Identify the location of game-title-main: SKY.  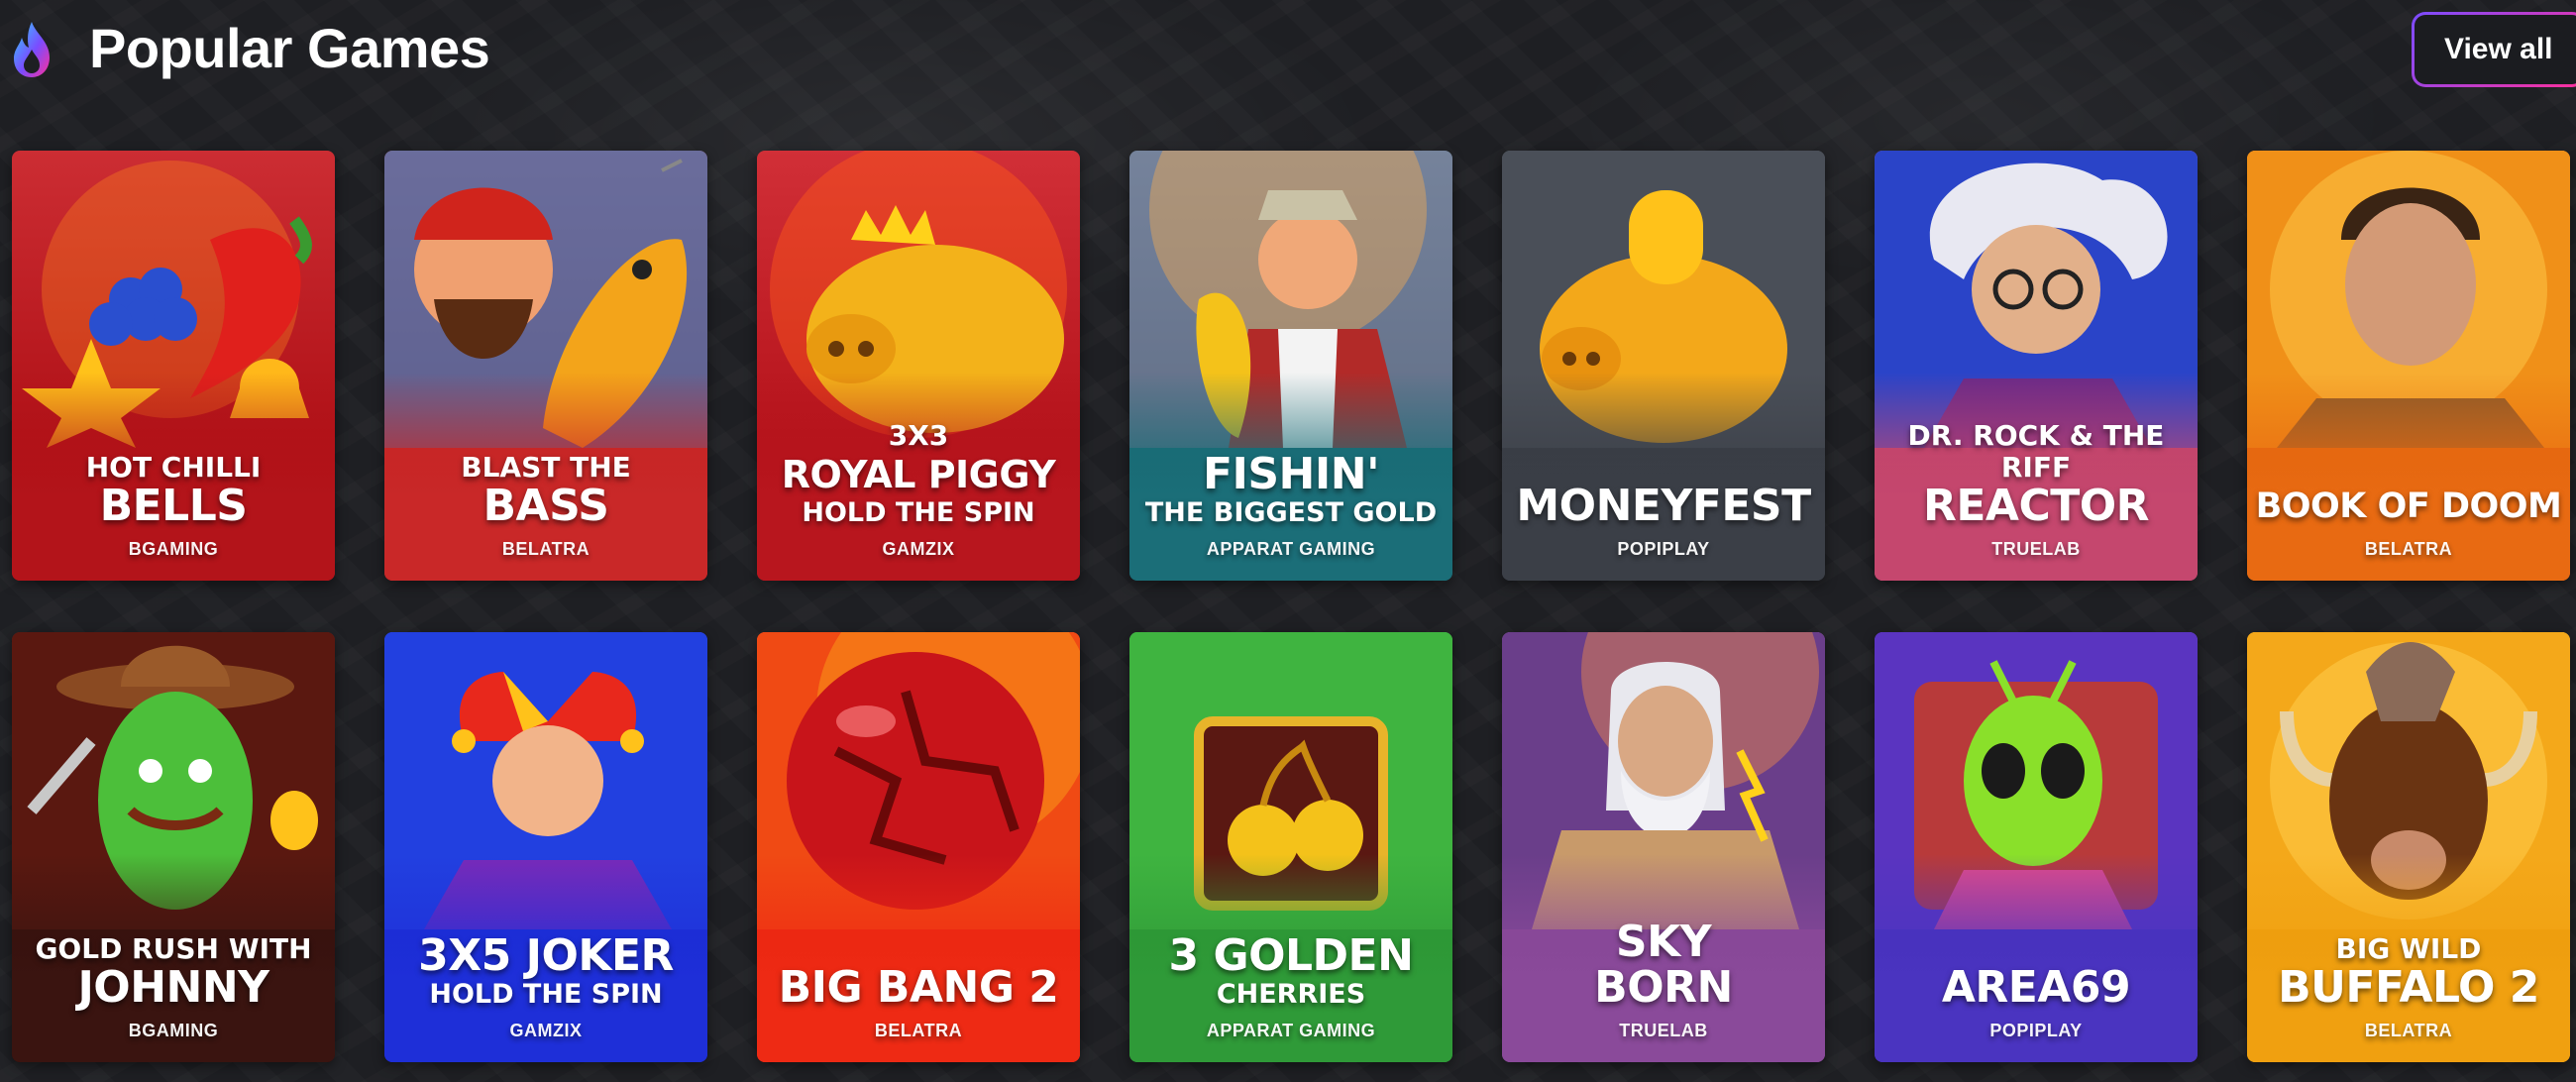
(1664, 942).